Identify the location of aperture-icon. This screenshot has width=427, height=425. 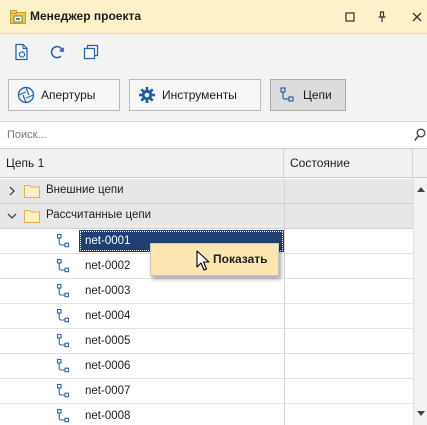
(26, 95).